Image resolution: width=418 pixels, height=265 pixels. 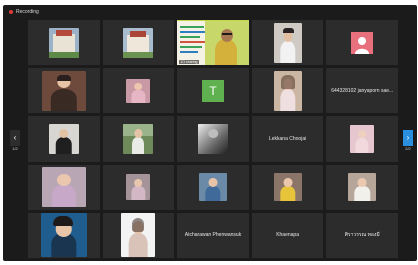 I want to click on letter-avatar-icon: T, so click(x=212, y=90).